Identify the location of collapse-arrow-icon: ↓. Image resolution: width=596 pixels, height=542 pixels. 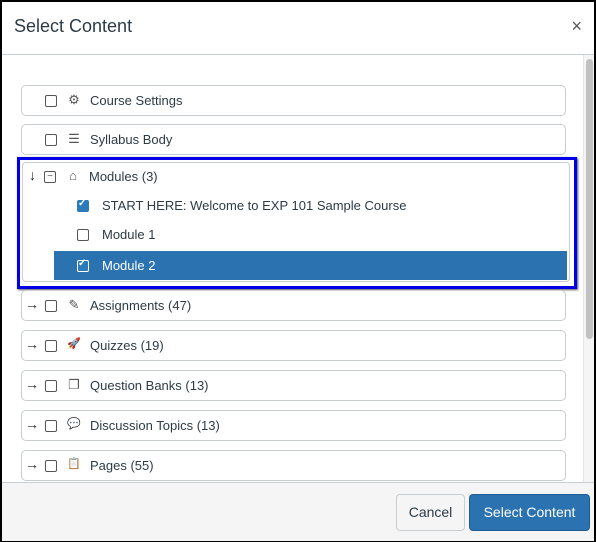
(32, 175).